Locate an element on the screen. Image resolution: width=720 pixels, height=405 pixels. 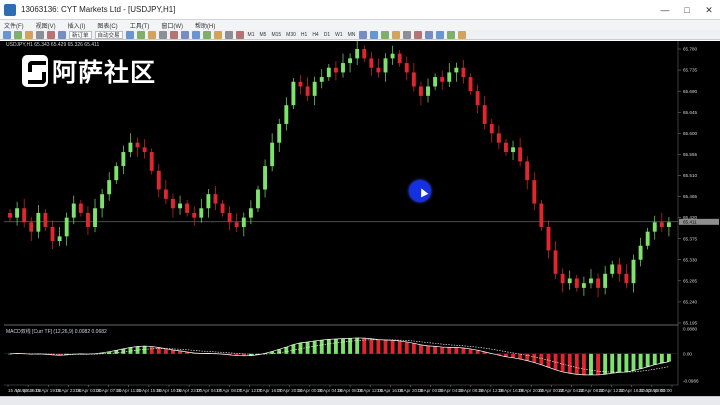
toolbar: 新订单 自动交易 M1 M5 M15 M30 H1 H4 D1 W1 MN is located at coordinates (360, 35).